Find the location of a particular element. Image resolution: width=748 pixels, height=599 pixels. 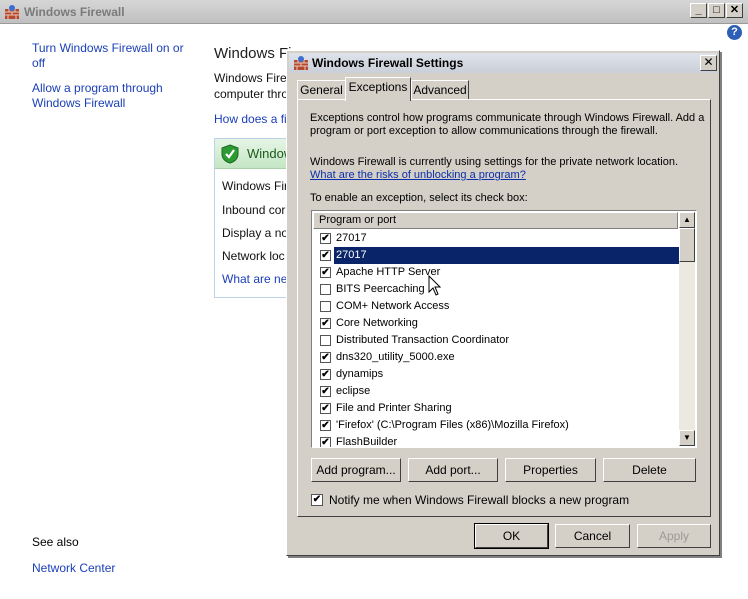

exception-label: Core Networking is located at coordinates (377, 323).